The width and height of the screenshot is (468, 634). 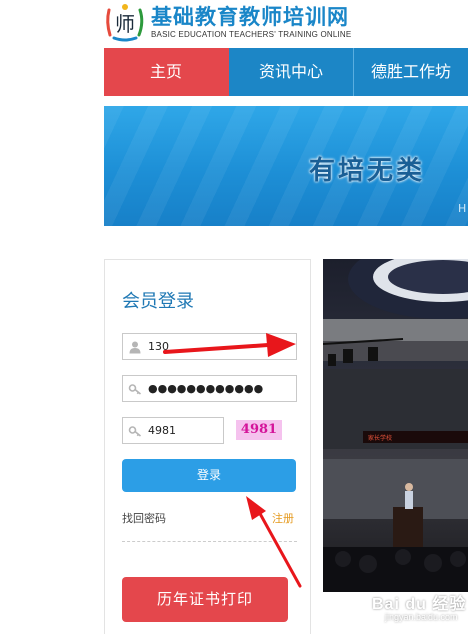 What do you see at coordinates (367, 171) in the screenshot?
I see `banner-slogan: 有培无类` at bounding box center [367, 171].